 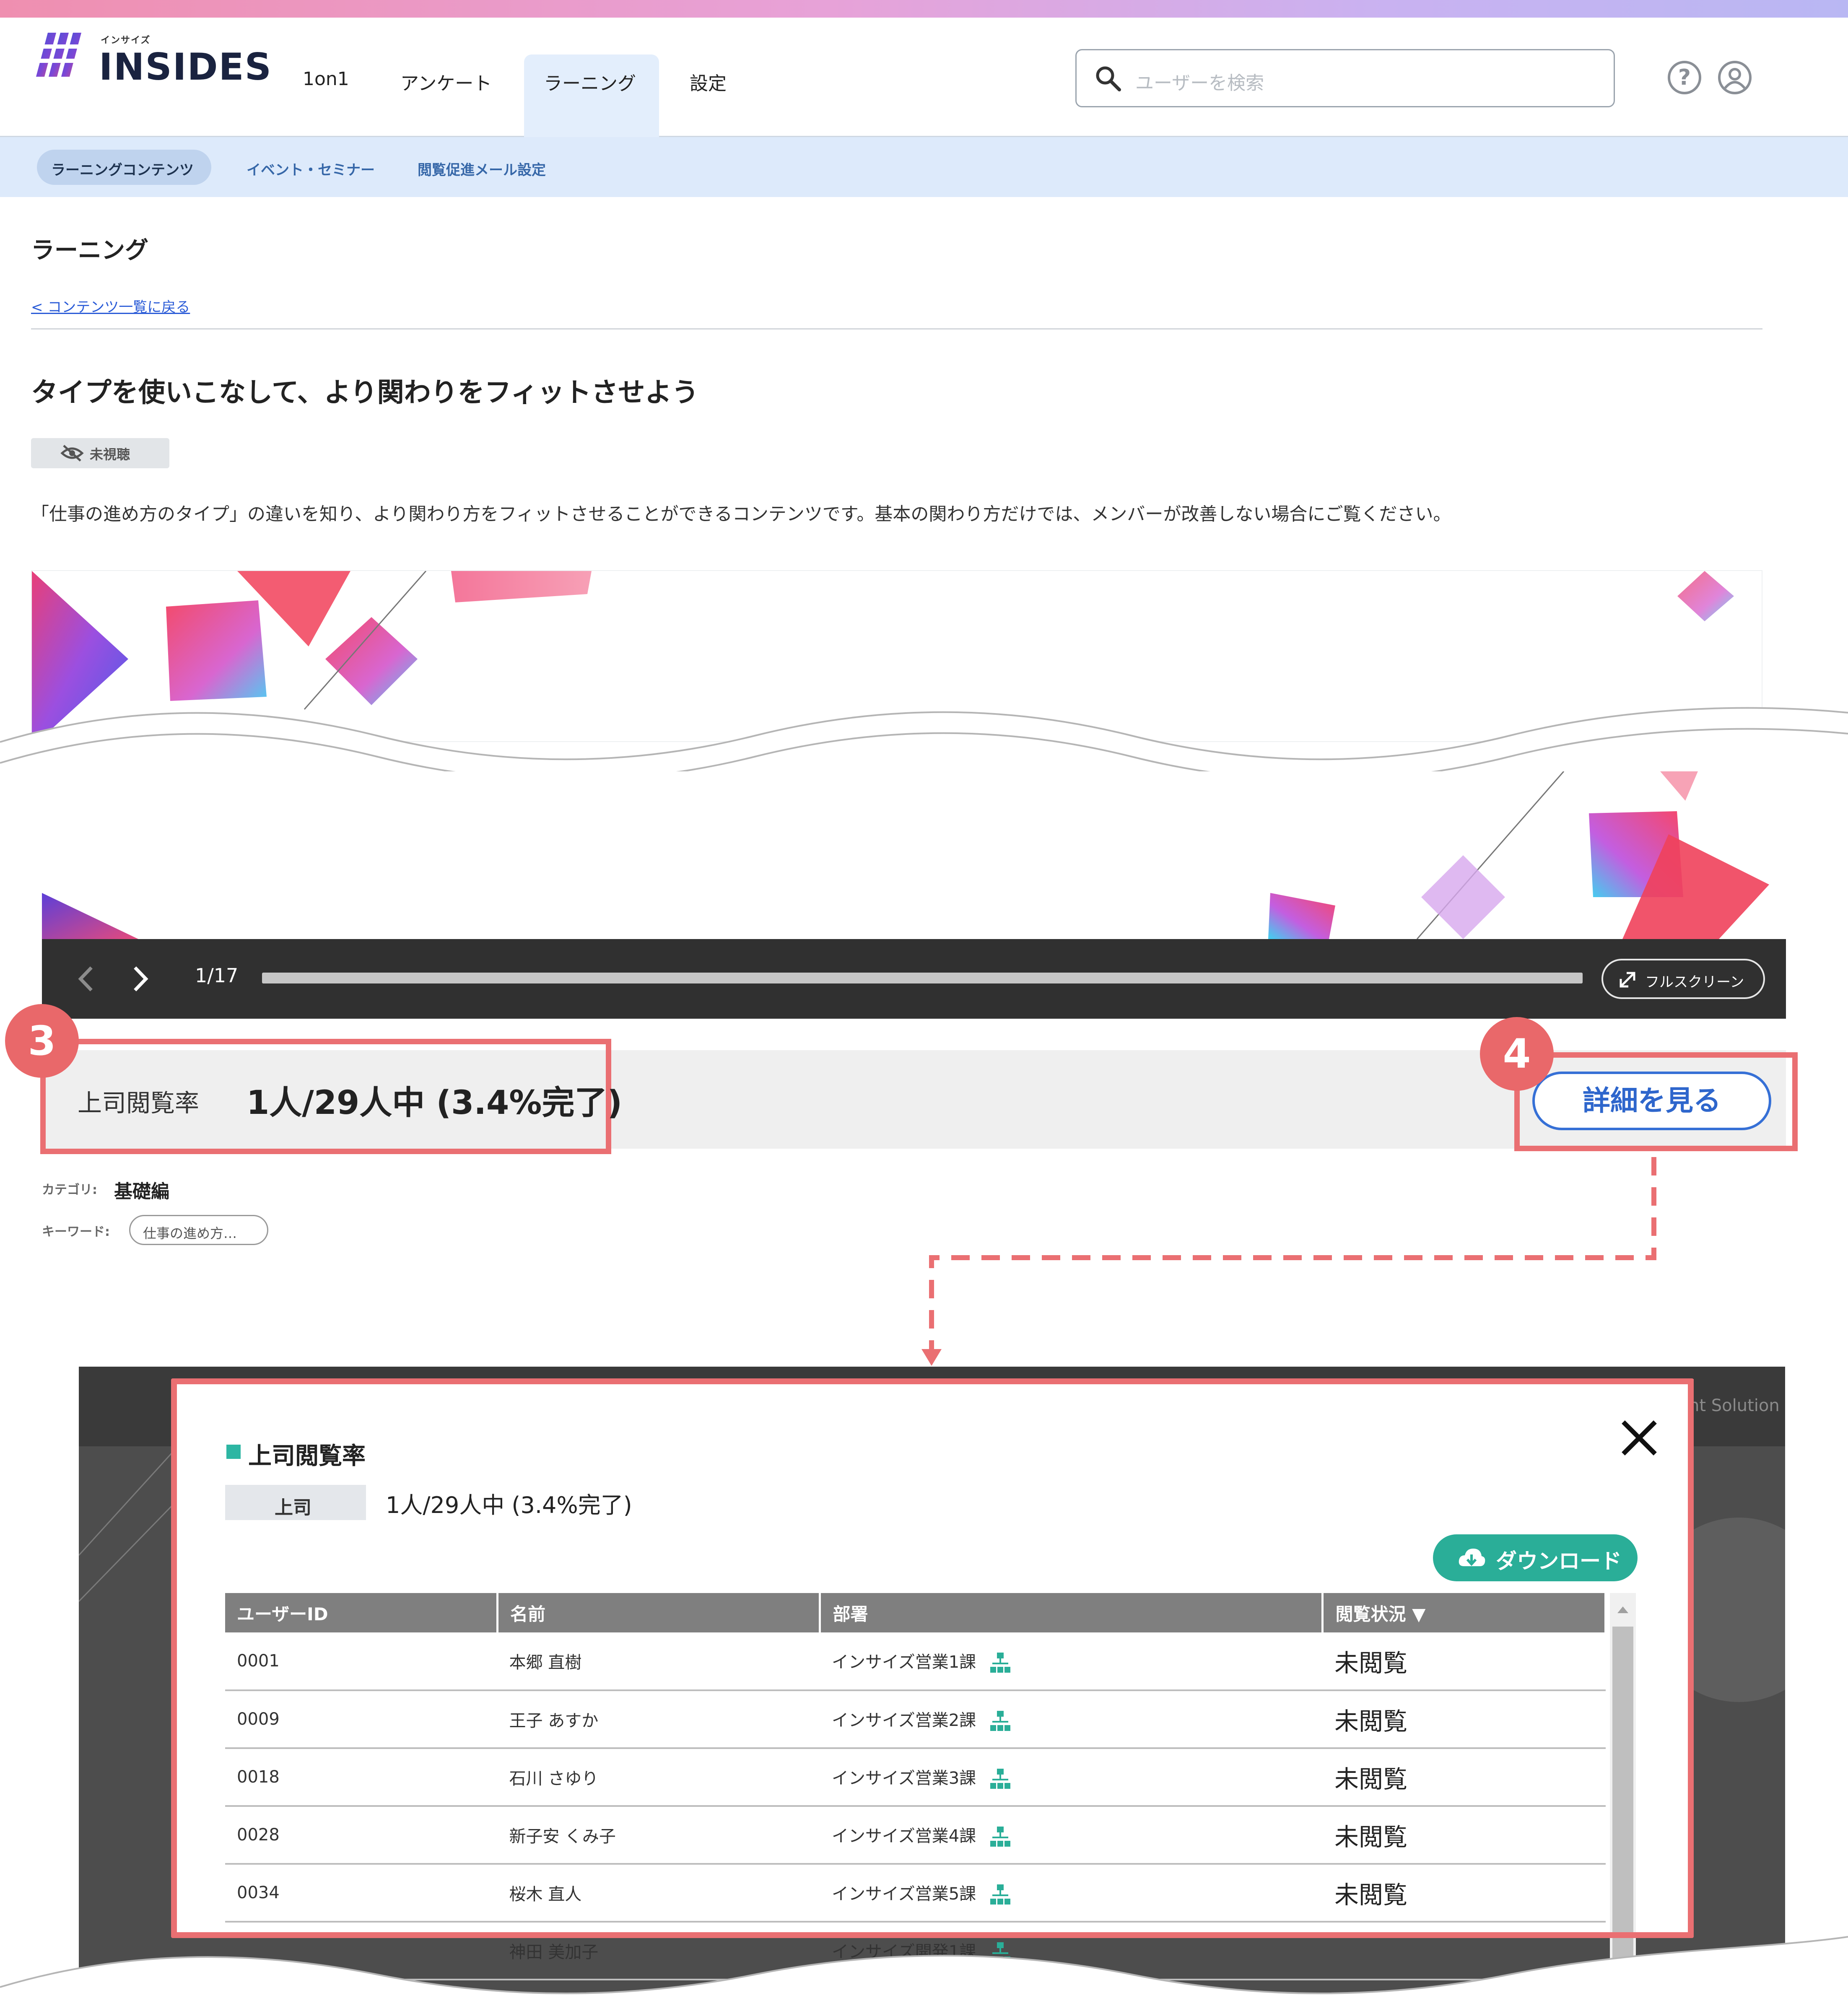 I want to click on backdrop-text: nt Solution, so click(x=1734, y=1405).